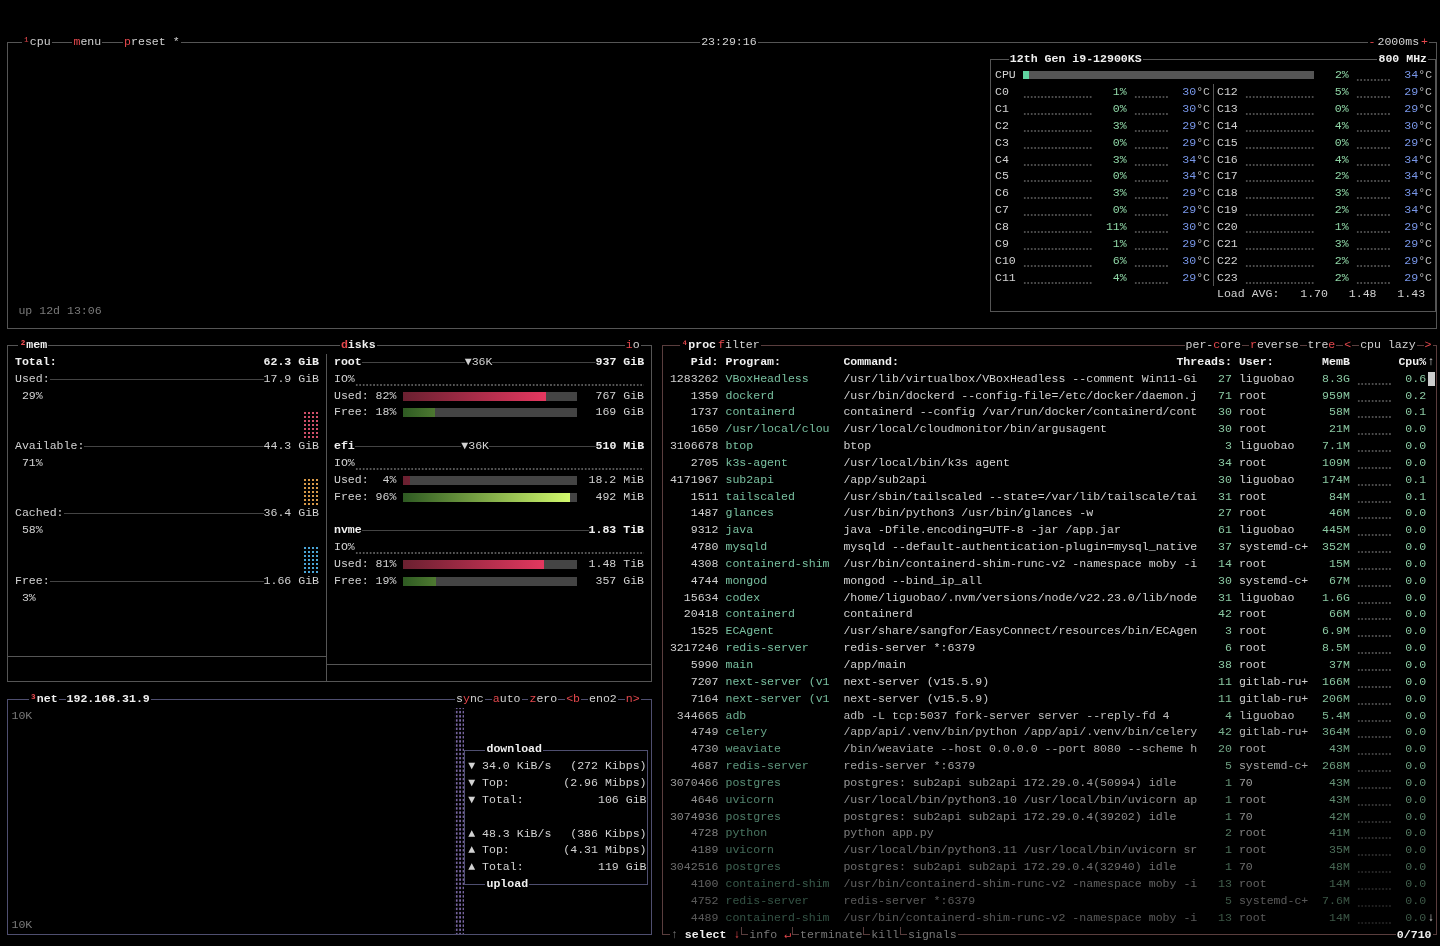 The image size is (1440, 946). Describe the element at coordinates (351, 496) in the screenshot. I see `disk-stat-label: Free:` at that location.